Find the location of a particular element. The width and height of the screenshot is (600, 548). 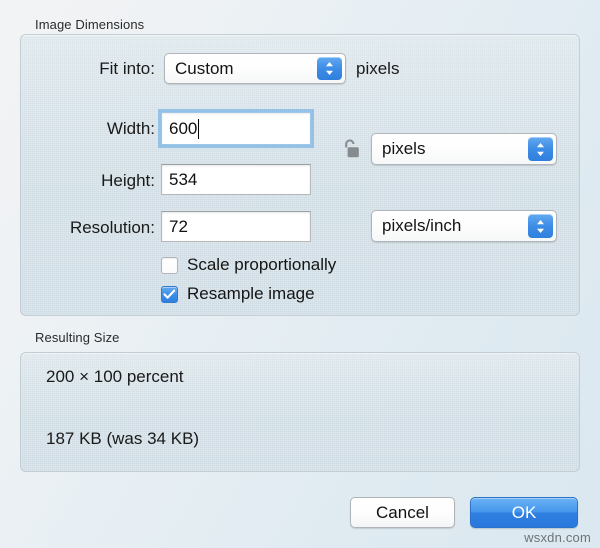

resolution-label: Resolution: is located at coordinates (112, 227).